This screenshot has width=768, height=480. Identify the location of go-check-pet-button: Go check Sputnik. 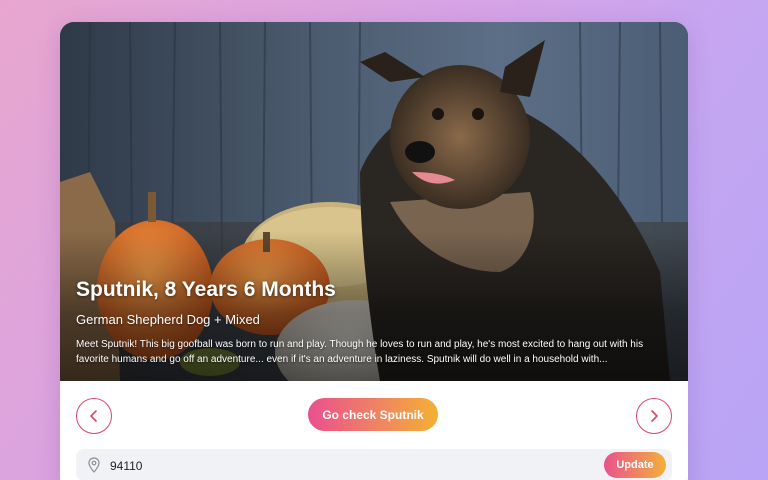
(373, 414).